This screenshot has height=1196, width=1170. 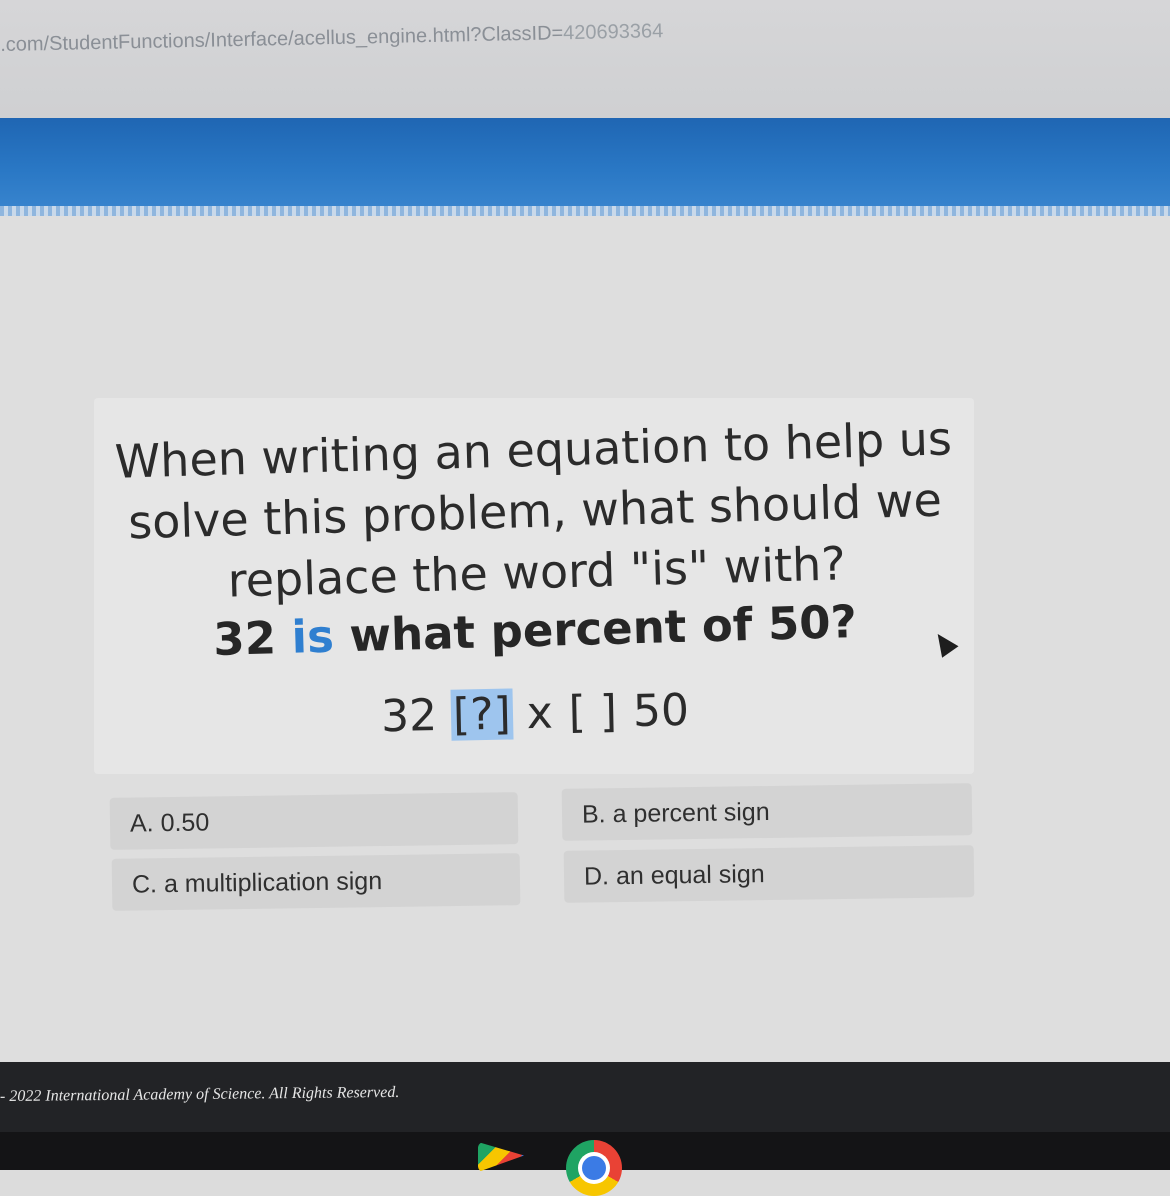 I want to click on choice-a-button: A. 0.50, so click(x=314, y=821).